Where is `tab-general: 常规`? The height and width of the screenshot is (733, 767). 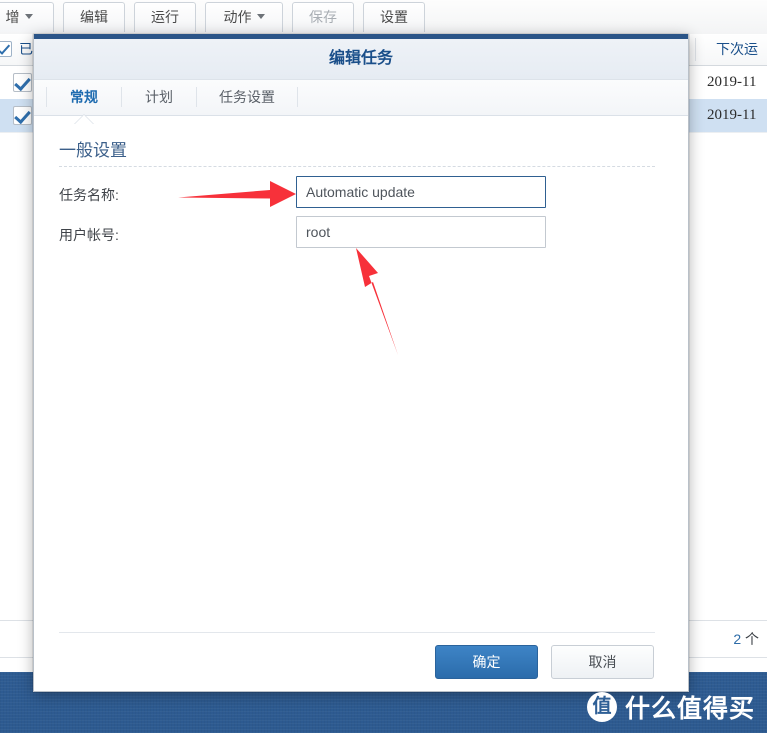
tab-general: 常规 is located at coordinates (84, 97).